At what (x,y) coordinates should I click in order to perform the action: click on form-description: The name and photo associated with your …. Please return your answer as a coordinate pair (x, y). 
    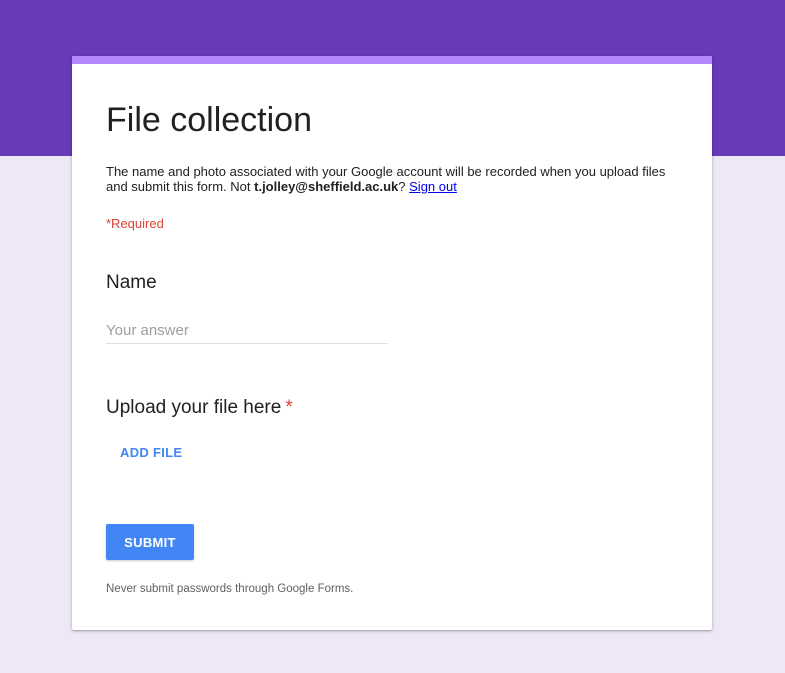
    Looking at the image, I should click on (396, 179).